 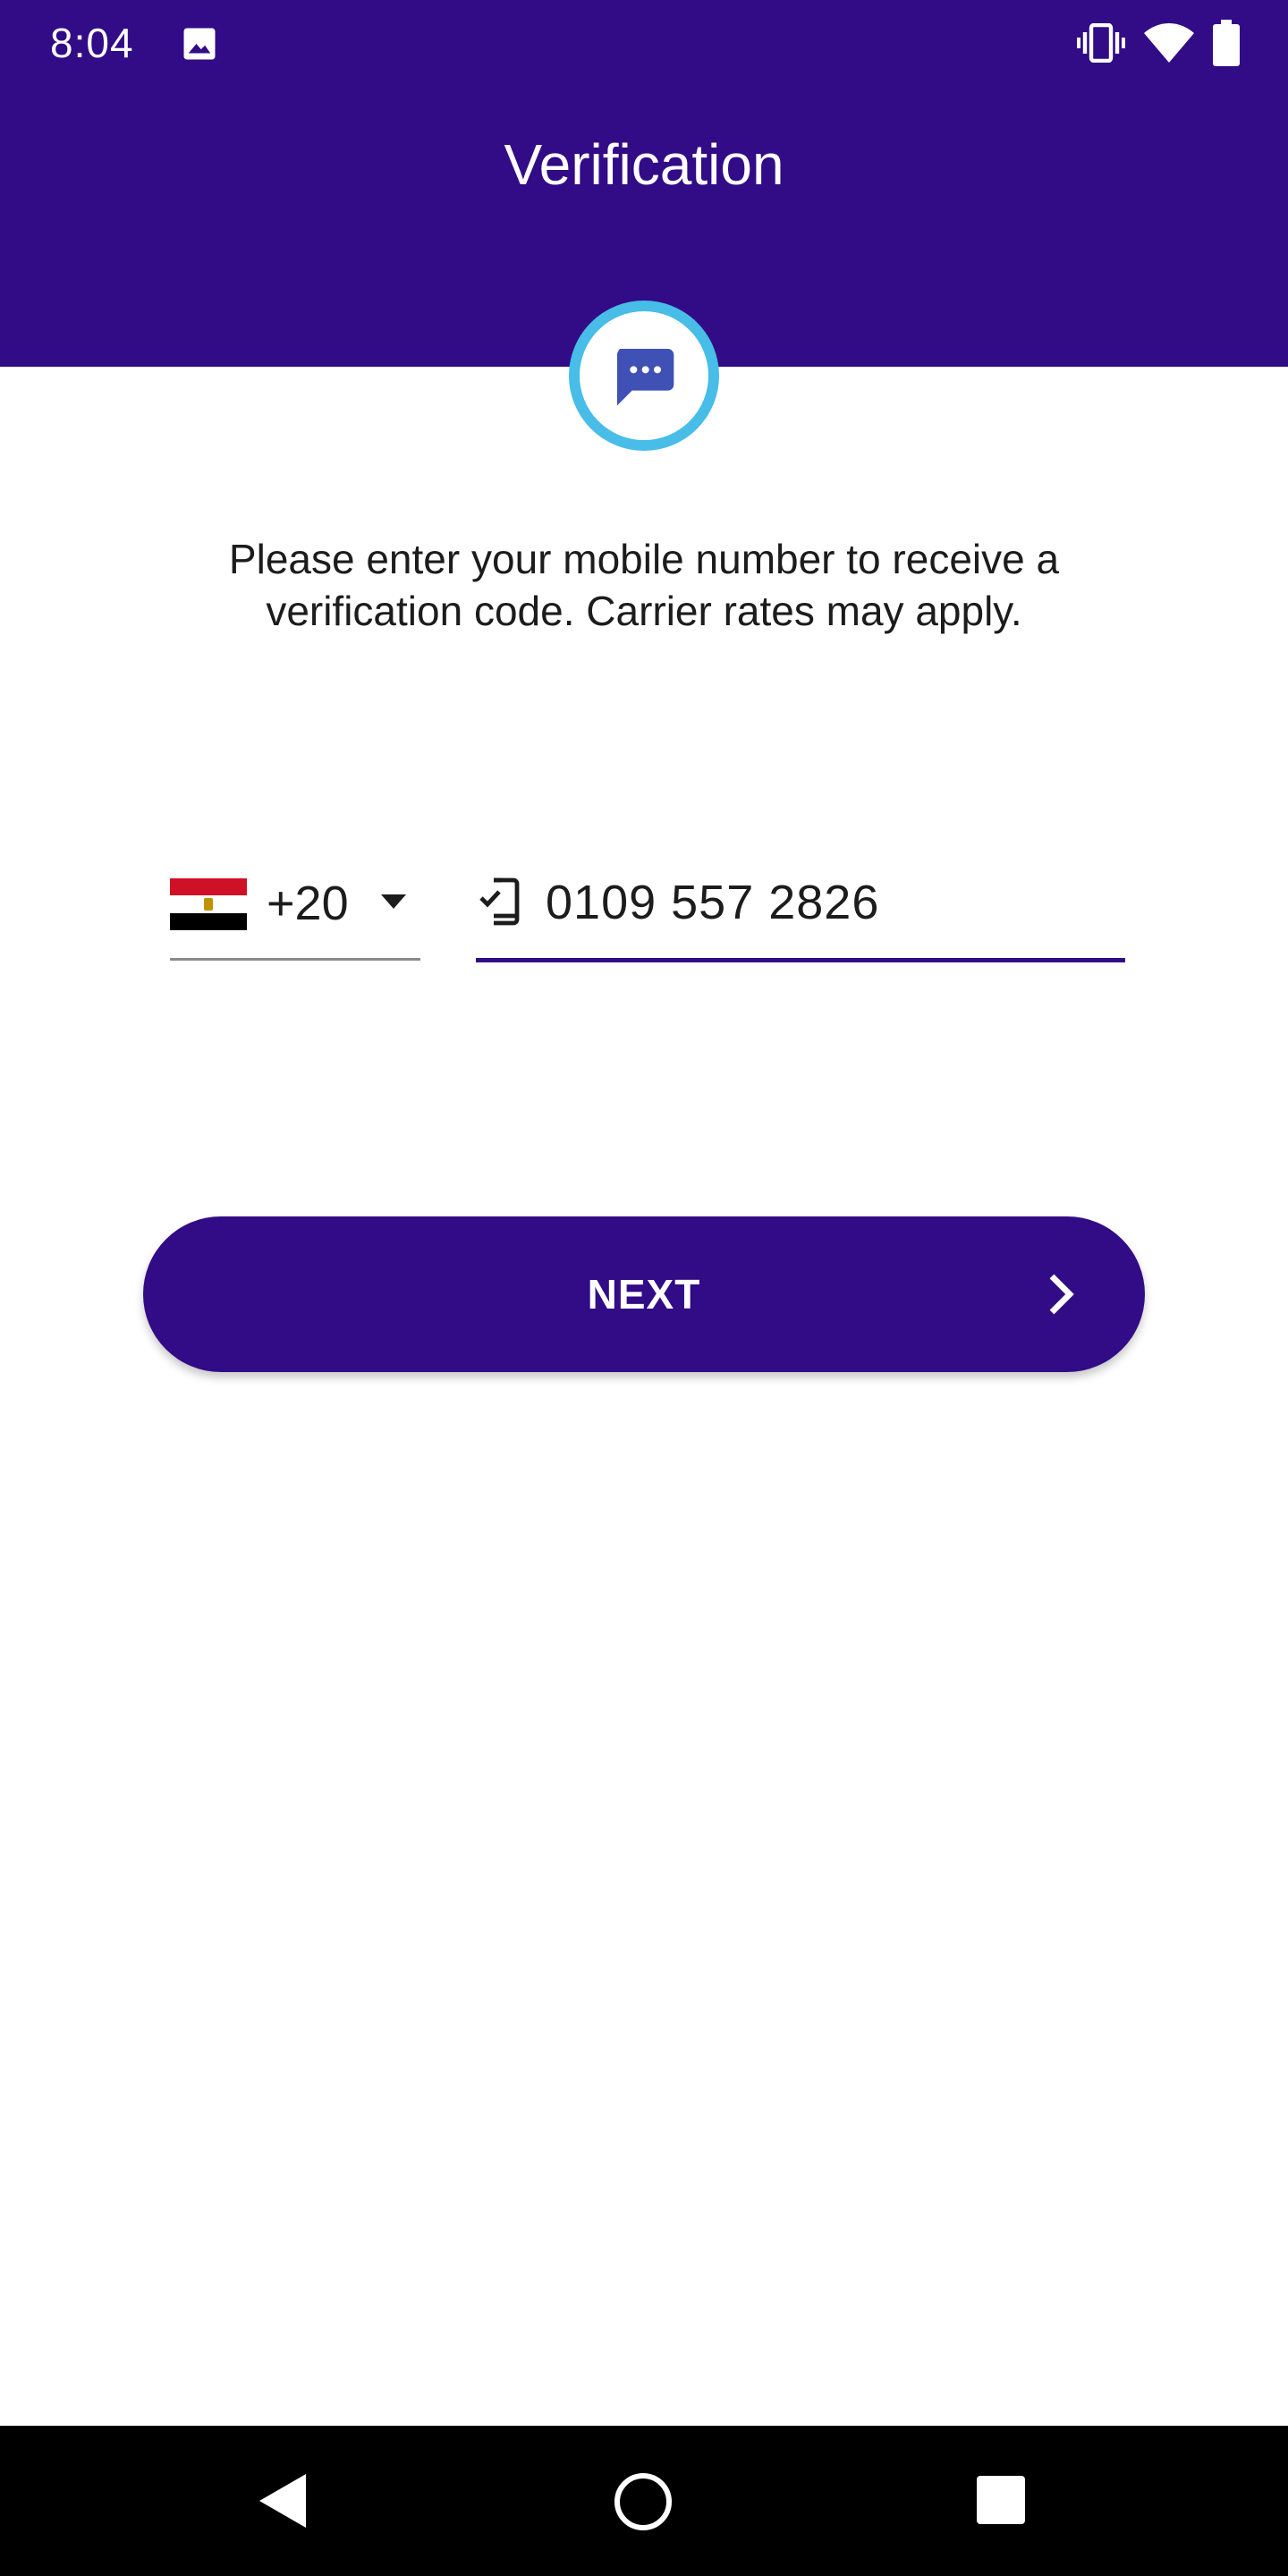 What do you see at coordinates (1061, 1294) in the screenshot?
I see `chevron-right-icon` at bounding box center [1061, 1294].